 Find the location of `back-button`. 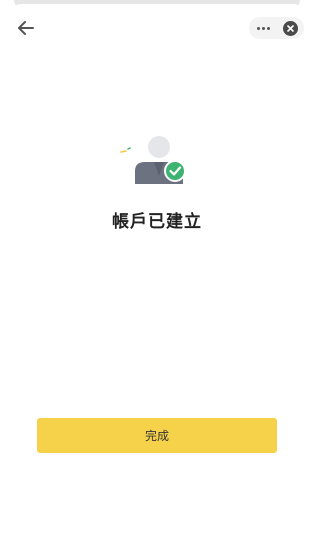

back-button is located at coordinates (26, 28).